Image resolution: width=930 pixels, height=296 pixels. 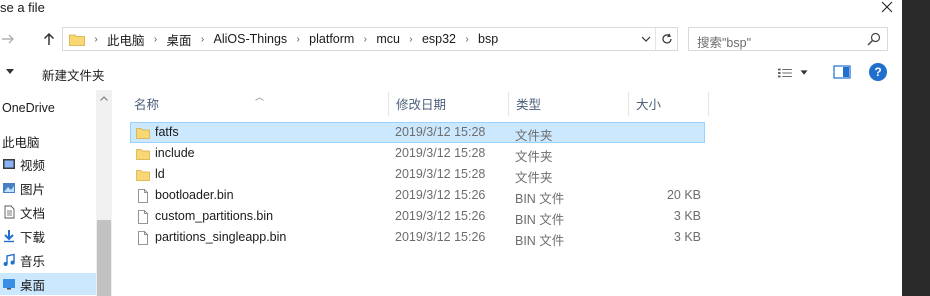 What do you see at coordinates (33, 285) in the screenshot?
I see `nav-item-label: 桌面` at bounding box center [33, 285].